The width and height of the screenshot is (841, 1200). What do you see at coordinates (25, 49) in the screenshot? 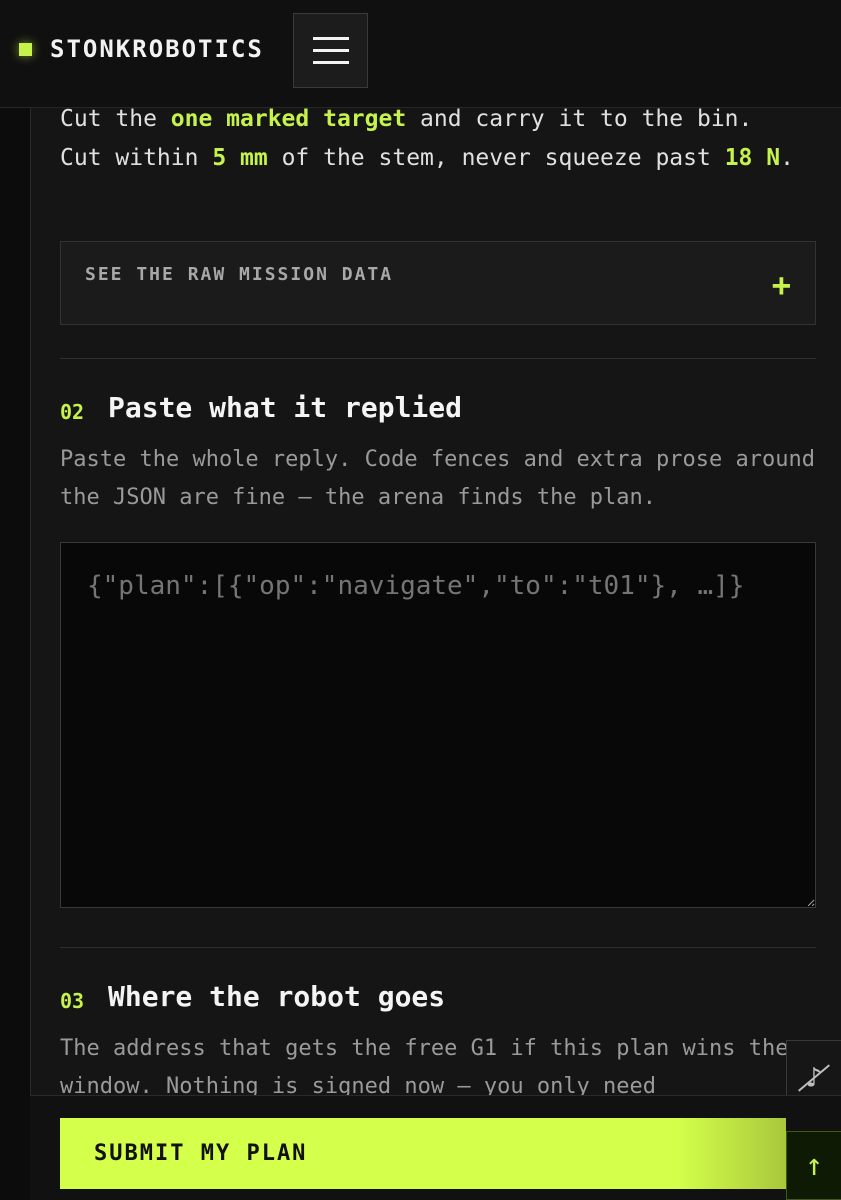
I see `logo-mark-icon` at bounding box center [25, 49].